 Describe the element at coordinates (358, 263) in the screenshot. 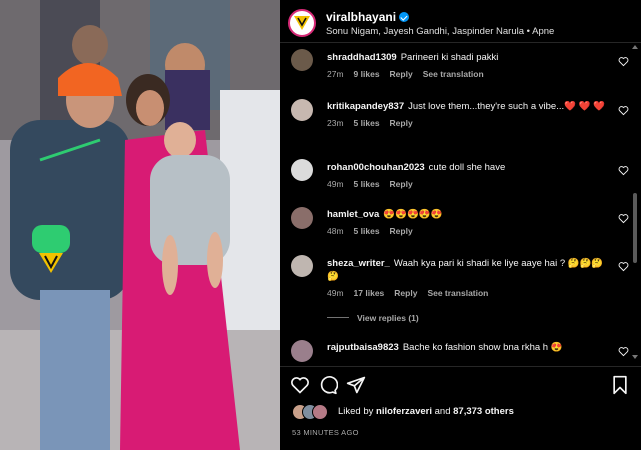

I see `comment-username: sheza_writer_` at that location.